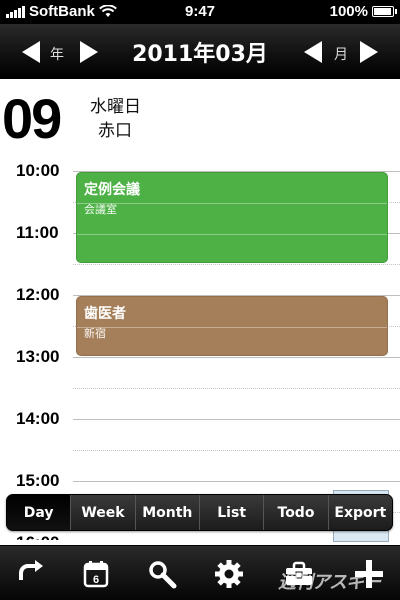  What do you see at coordinates (38, 170) in the screenshot?
I see `hour-label: 10:00` at bounding box center [38, 170].